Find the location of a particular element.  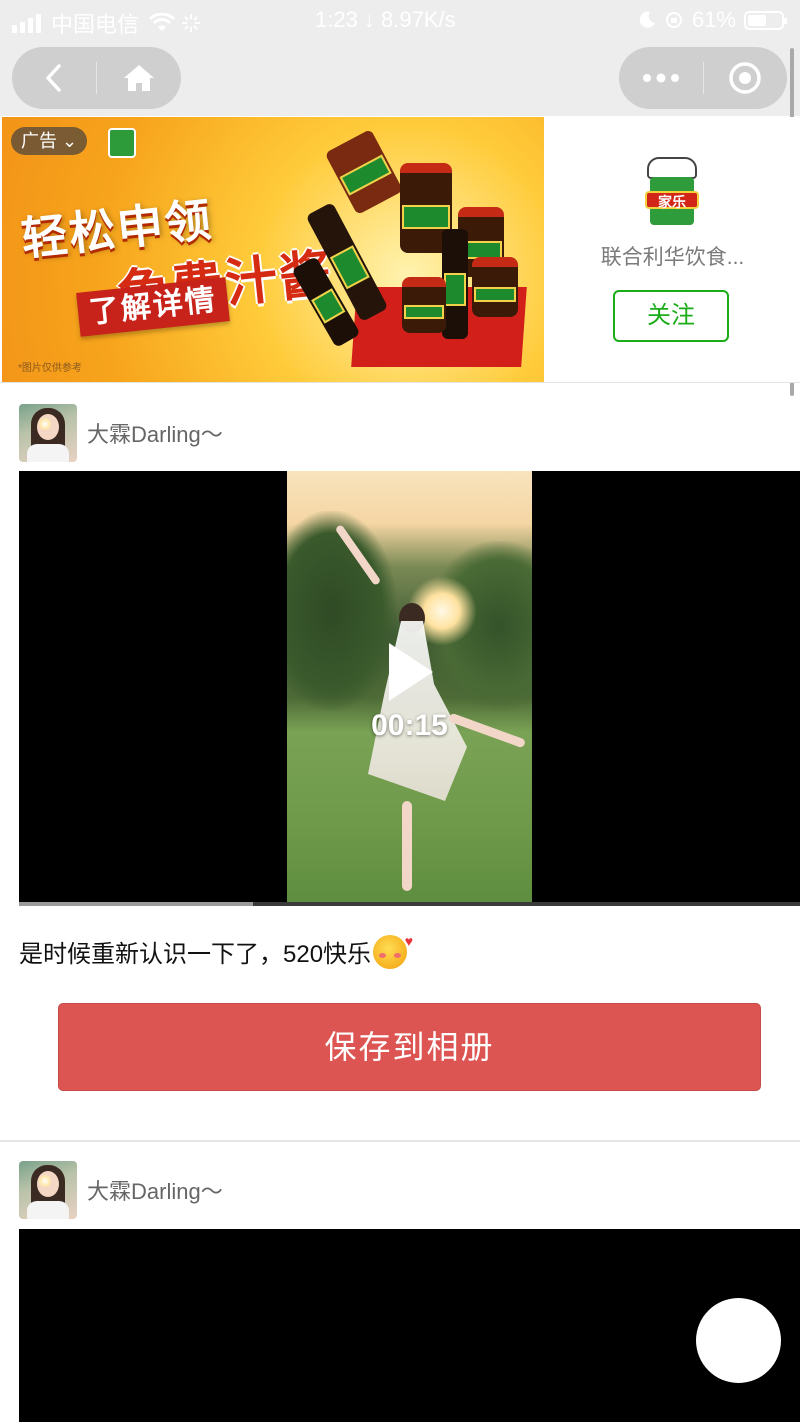

brand-logo-small is located at coordinates (122, 143).